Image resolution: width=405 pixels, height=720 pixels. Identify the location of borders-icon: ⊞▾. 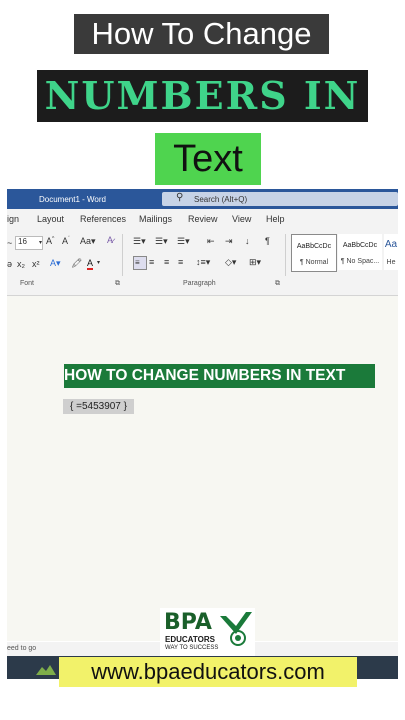
(255, 262).